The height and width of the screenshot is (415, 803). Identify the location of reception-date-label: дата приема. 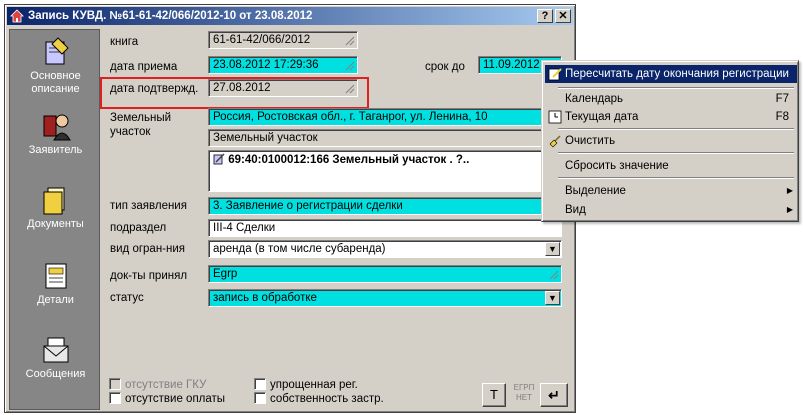
(144, 67).